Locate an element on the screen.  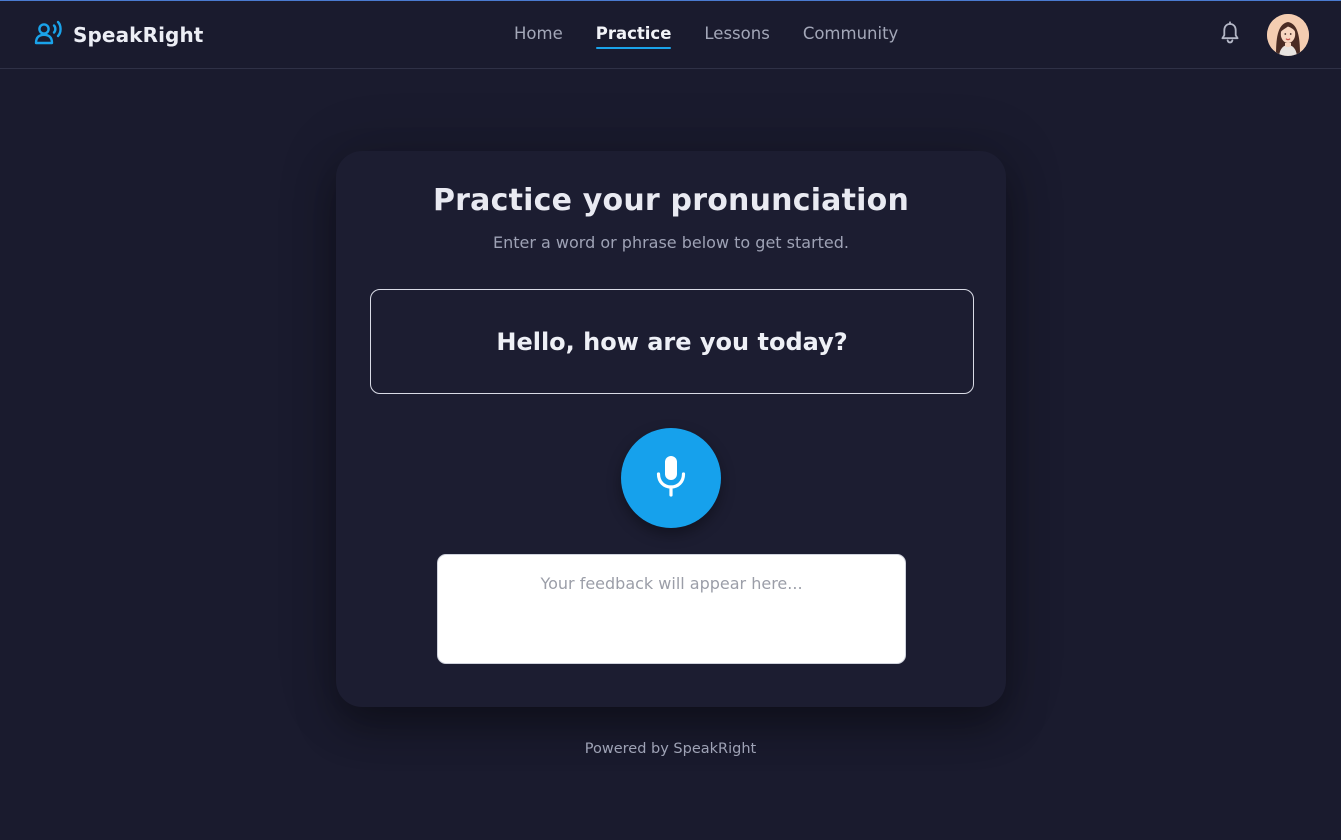
main-nav: Home Practice Lessons Community is located at coordinates (706, 36).